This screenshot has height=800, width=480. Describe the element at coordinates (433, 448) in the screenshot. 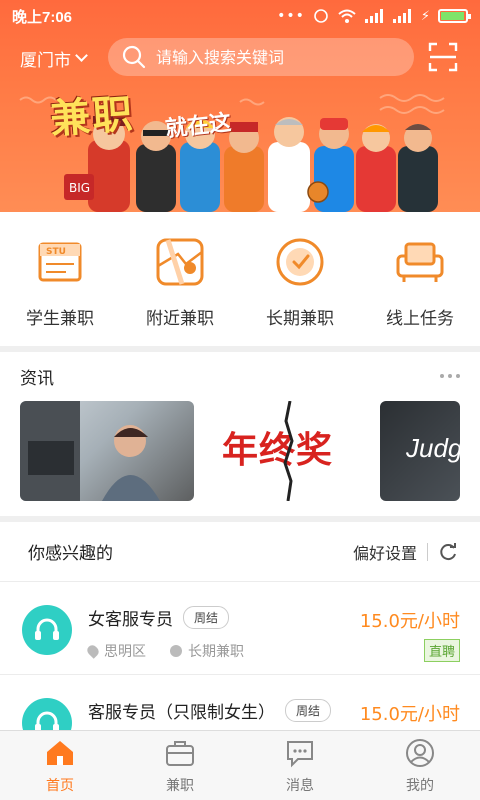

I see `news-card-text: Judg` at that location.